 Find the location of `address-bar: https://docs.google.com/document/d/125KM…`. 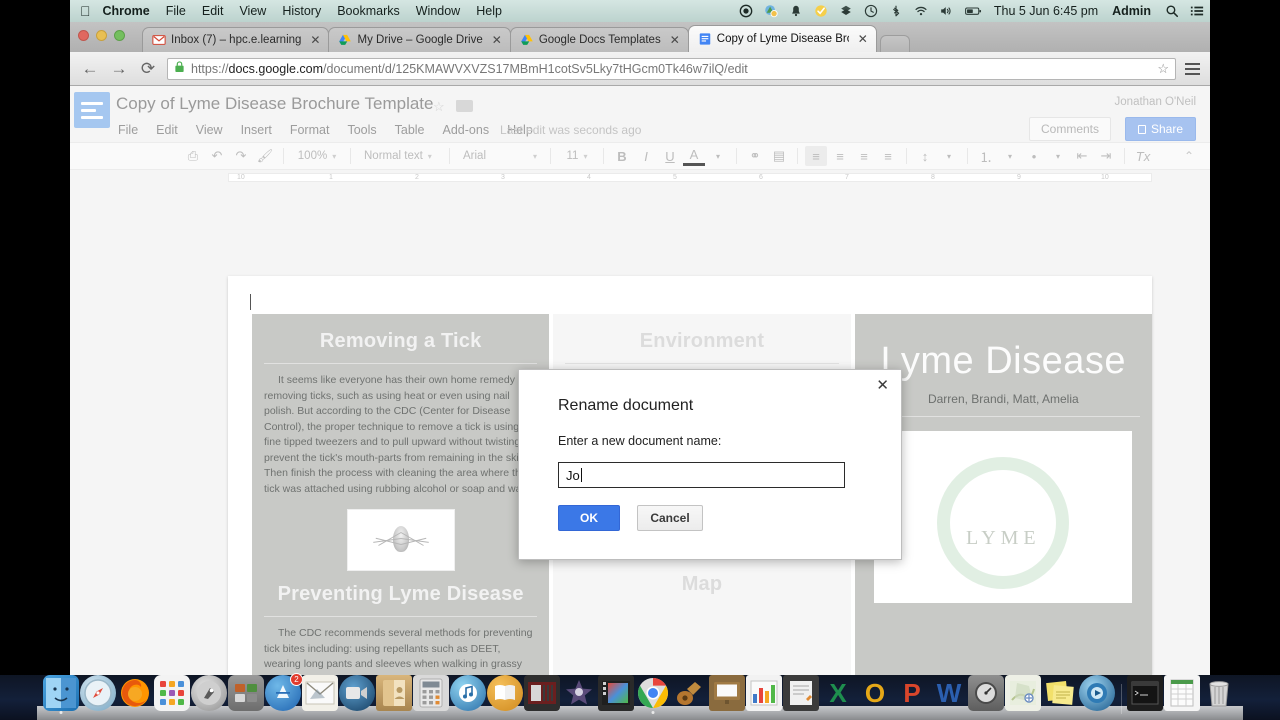

address-bar: https://docs.google.com/document/d/125KM… is located at coordinates (671, 68).